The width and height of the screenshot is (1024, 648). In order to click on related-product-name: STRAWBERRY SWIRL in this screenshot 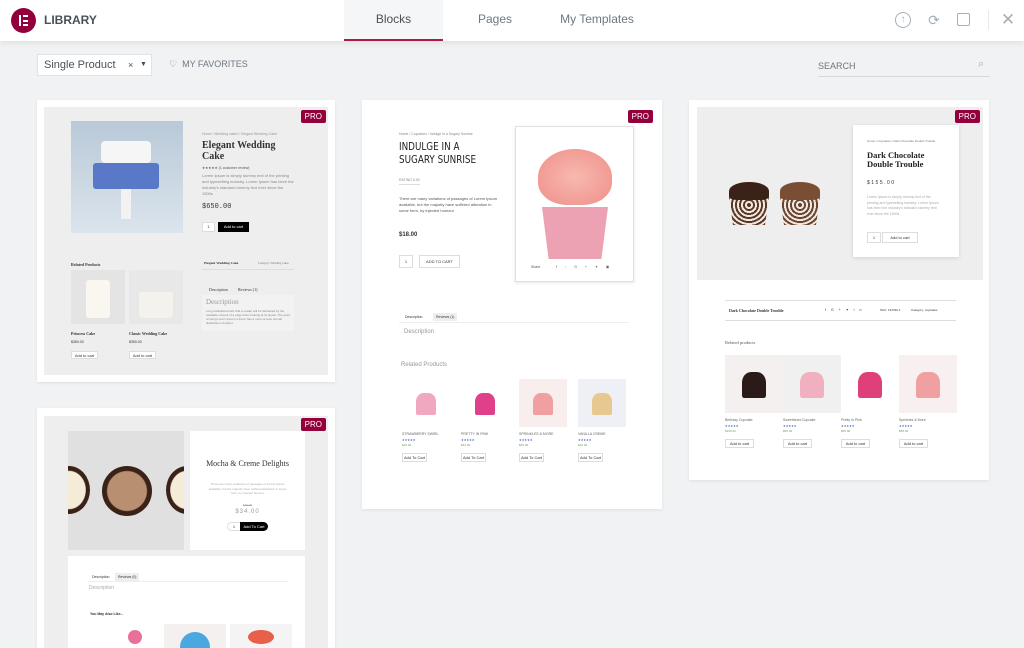, I will do `click(420, 434)`.